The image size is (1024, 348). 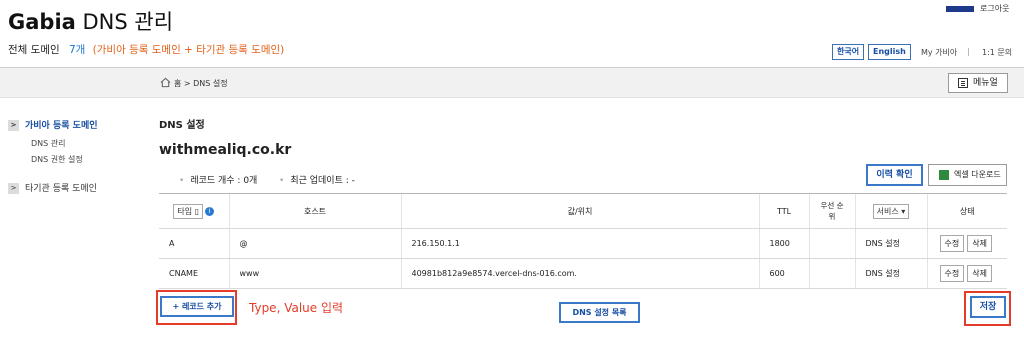 I want to click on service-filter-header: 서비스 ▾, so click(x=890, y=211).